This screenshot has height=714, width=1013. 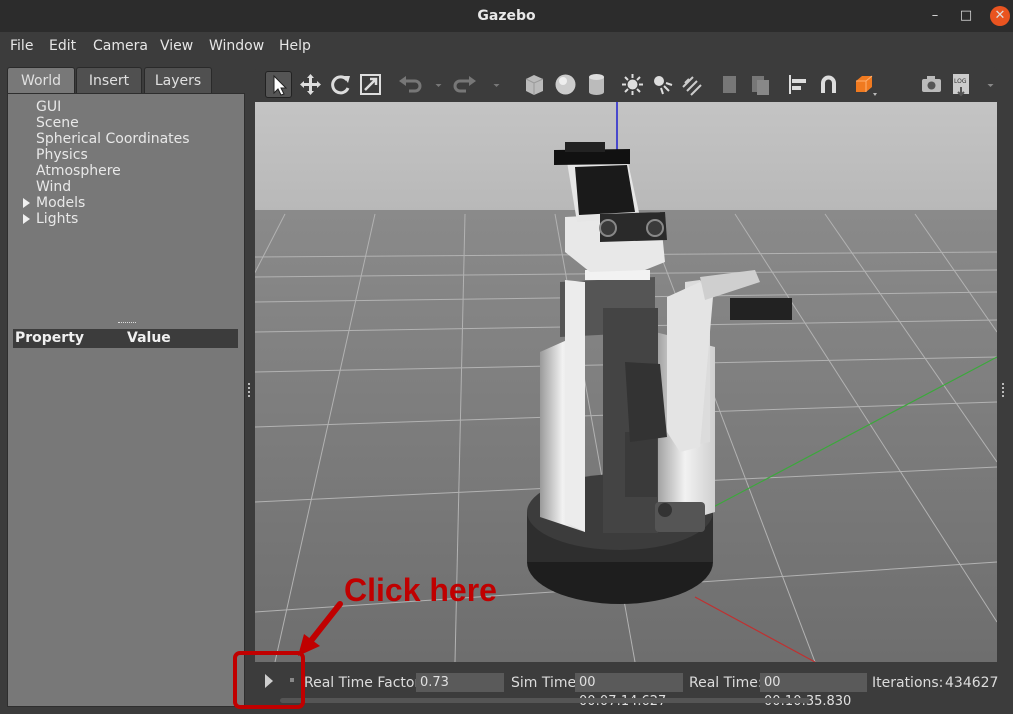 I want to click on title-bar: Gazebo – □ ✕, so click(x=506, y=16).